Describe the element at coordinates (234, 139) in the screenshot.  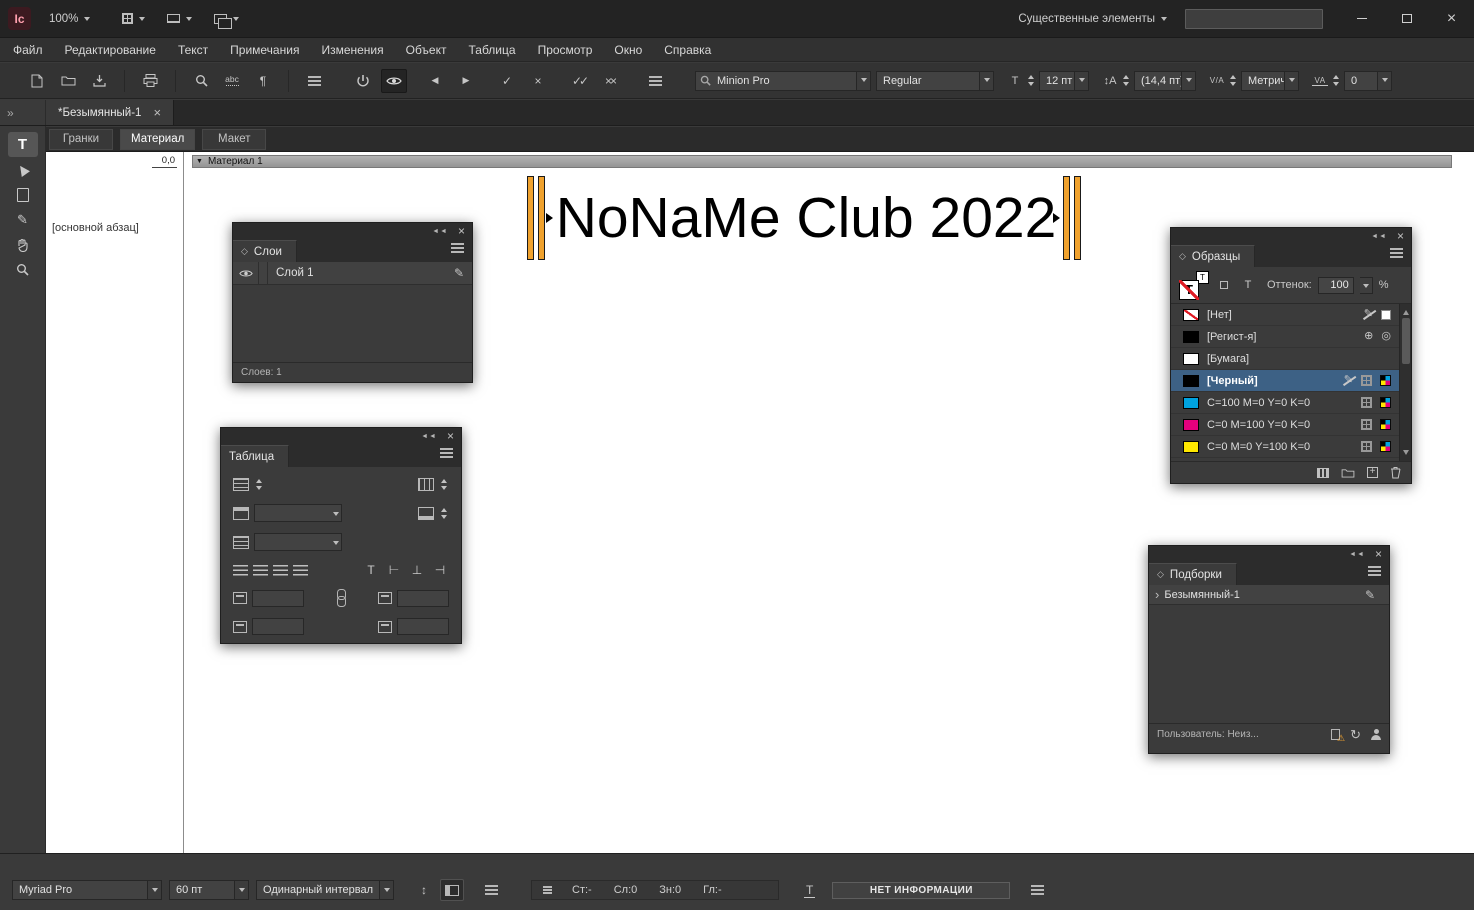
I see `view-tab: Макет` at that location.